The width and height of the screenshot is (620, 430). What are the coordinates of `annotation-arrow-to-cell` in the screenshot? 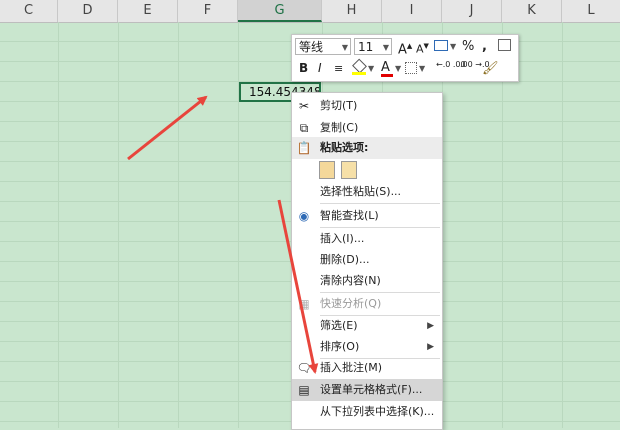 It's located at (167, 128).